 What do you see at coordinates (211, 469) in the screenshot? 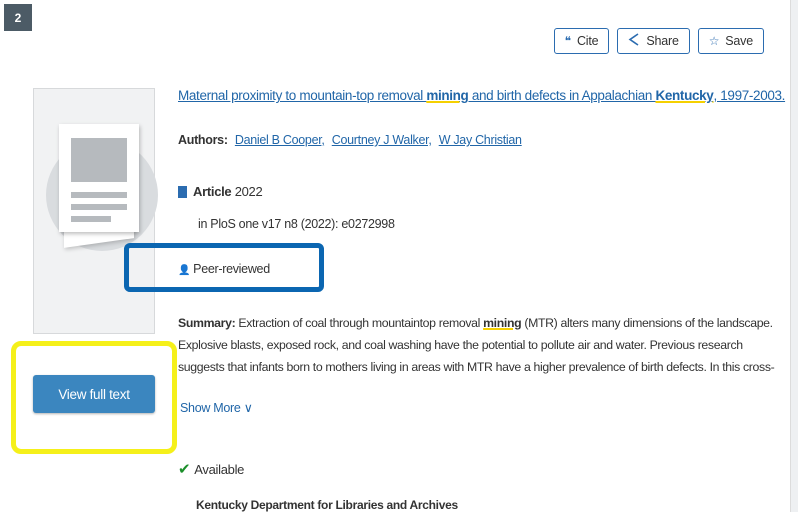
I see `availability-status: ✔ Available` at bounding box center [211, 469].